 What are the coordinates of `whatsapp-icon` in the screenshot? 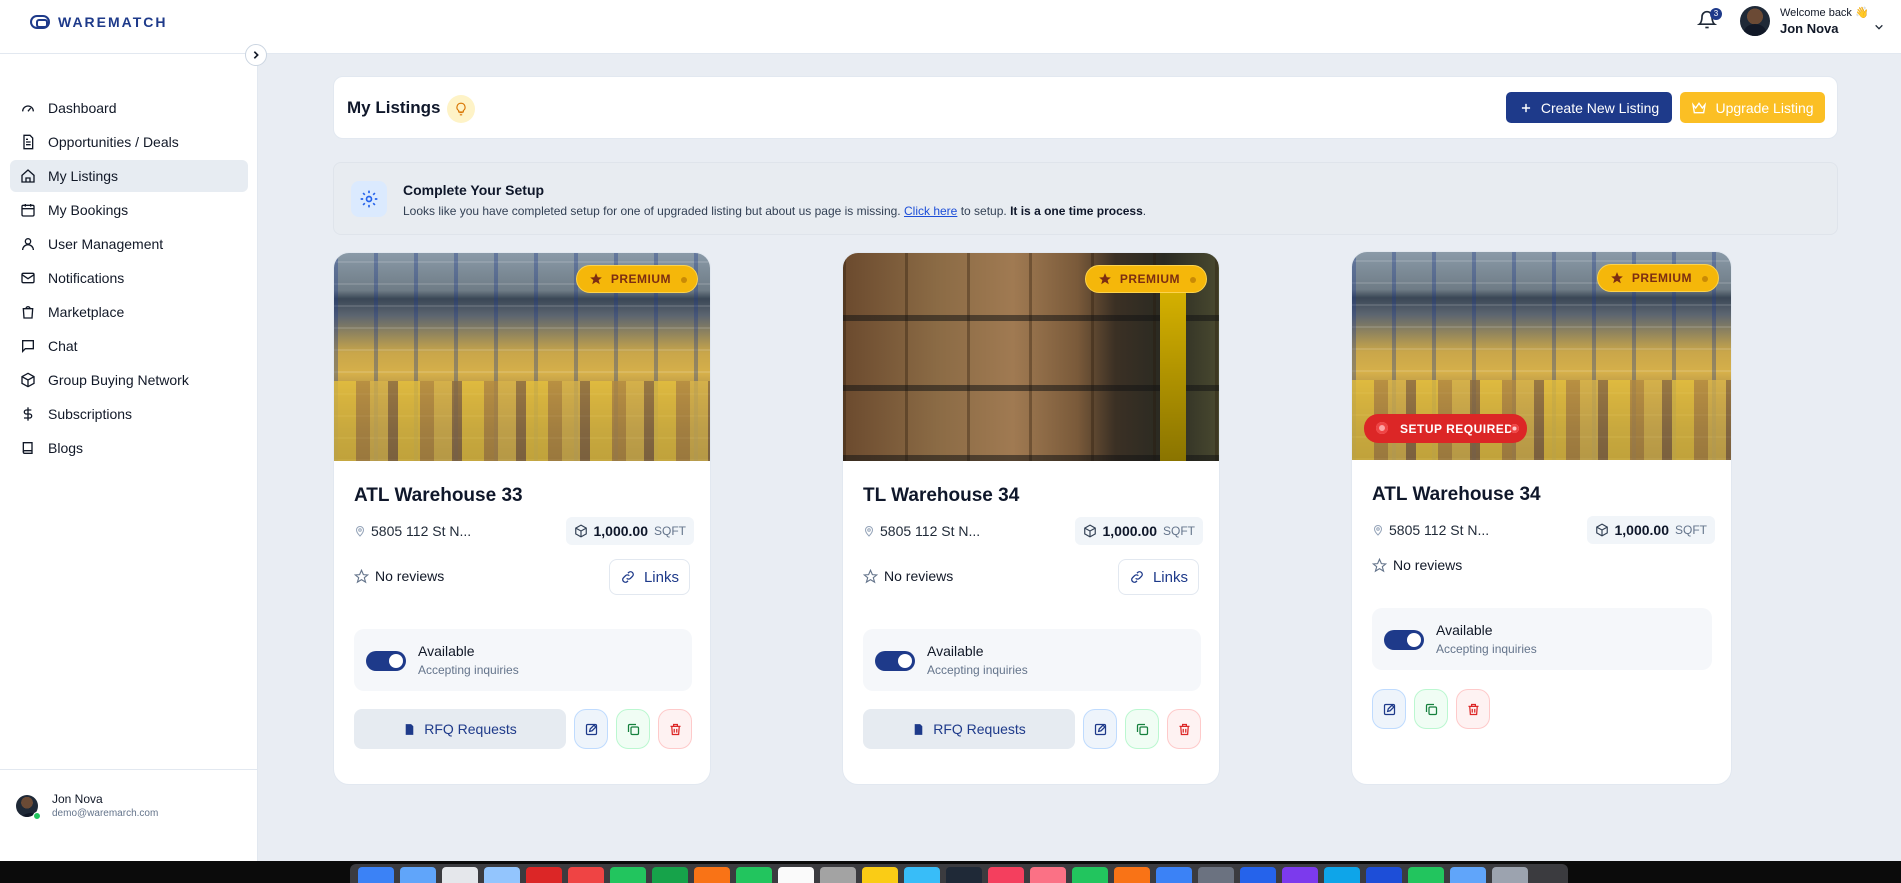 It's located at (1426, 875).